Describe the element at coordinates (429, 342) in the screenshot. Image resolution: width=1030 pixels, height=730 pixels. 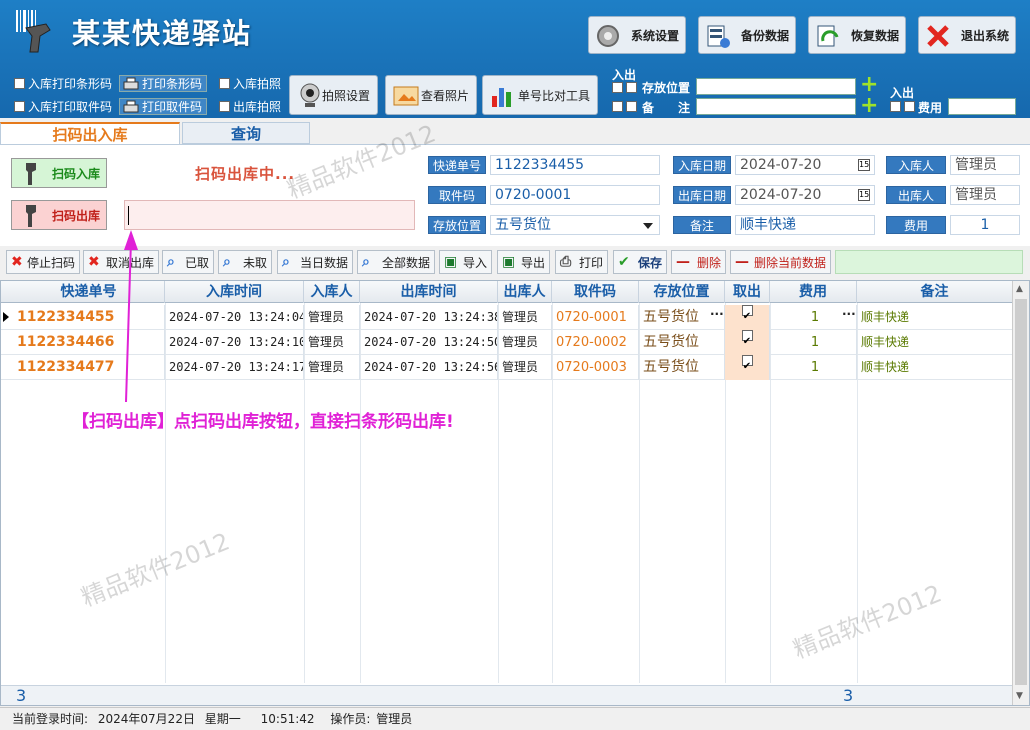
I see `cell-out-time: 2024-07-20 13:24:50` at that location.